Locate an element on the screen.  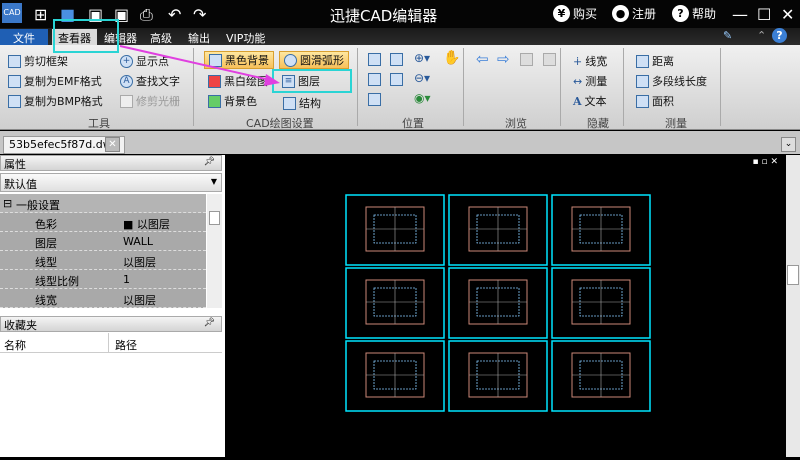
chevron-down-icon: ▼ is located at coordinates (213, 181).